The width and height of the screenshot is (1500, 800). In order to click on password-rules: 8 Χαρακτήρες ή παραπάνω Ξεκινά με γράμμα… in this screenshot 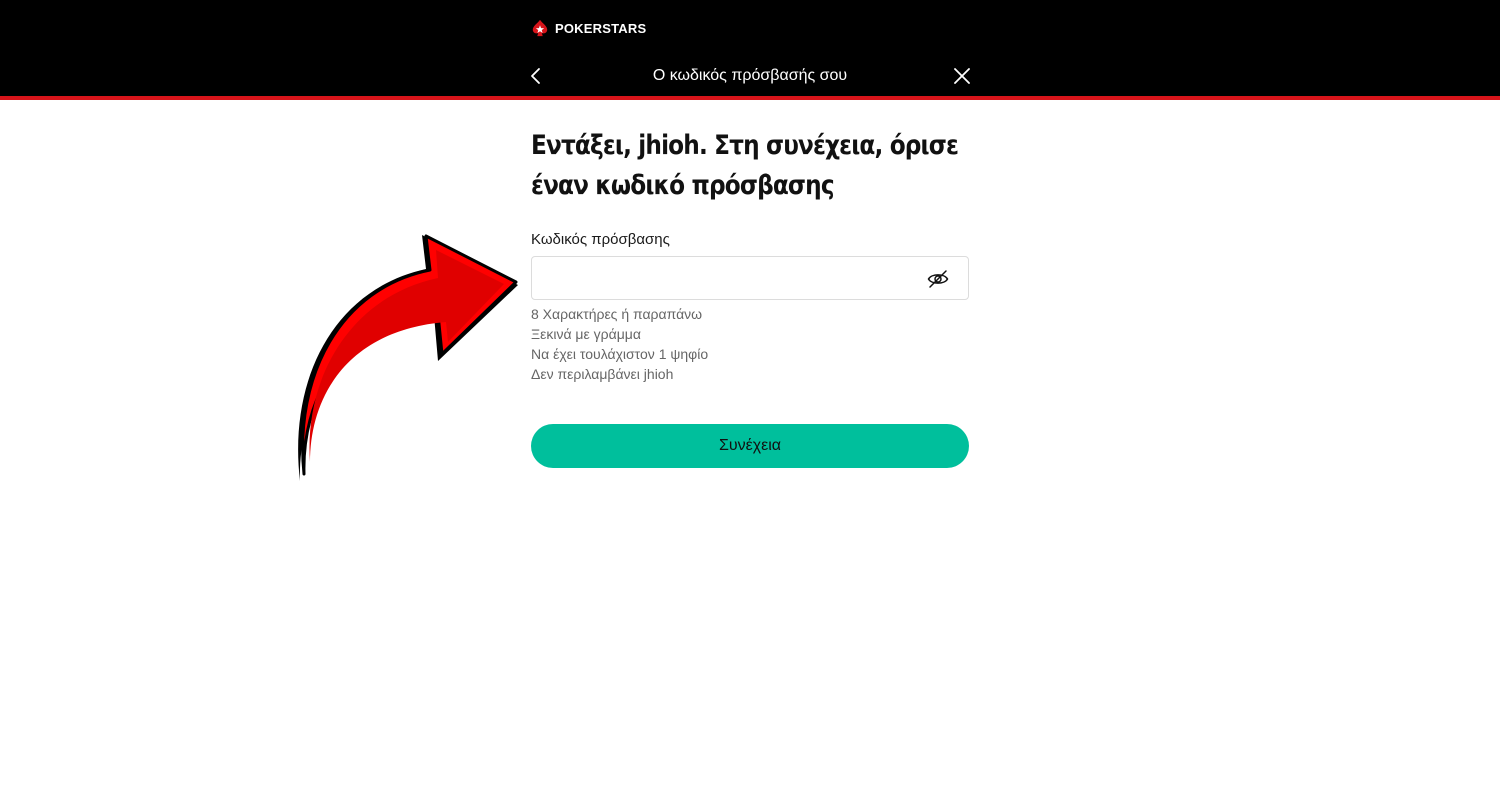, I will do `click(619, 344)`.